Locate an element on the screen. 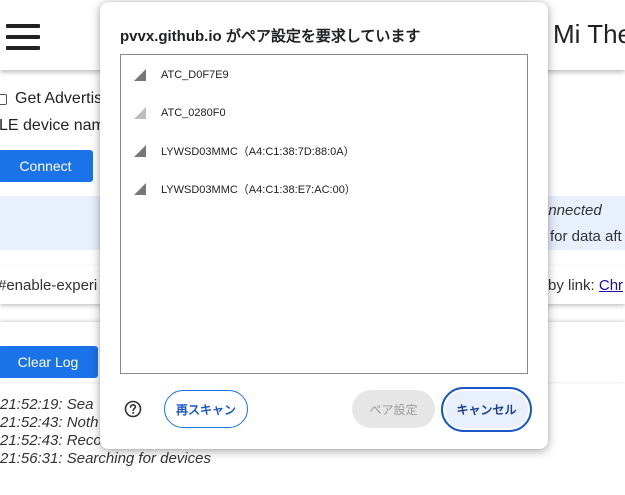 This screenshot has width=625, height=495. device-name: LYWSD03MMC（A4:C1:38:E7:AC:00） is located at coordinates (258, 190).